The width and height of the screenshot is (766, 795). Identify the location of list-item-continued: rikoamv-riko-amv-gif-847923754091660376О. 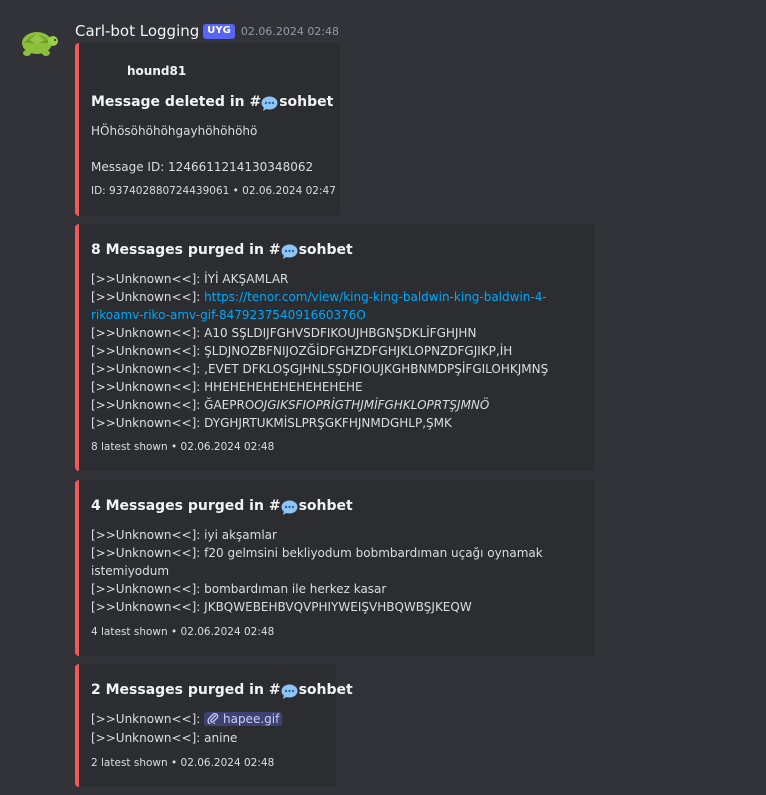
(319, 315).